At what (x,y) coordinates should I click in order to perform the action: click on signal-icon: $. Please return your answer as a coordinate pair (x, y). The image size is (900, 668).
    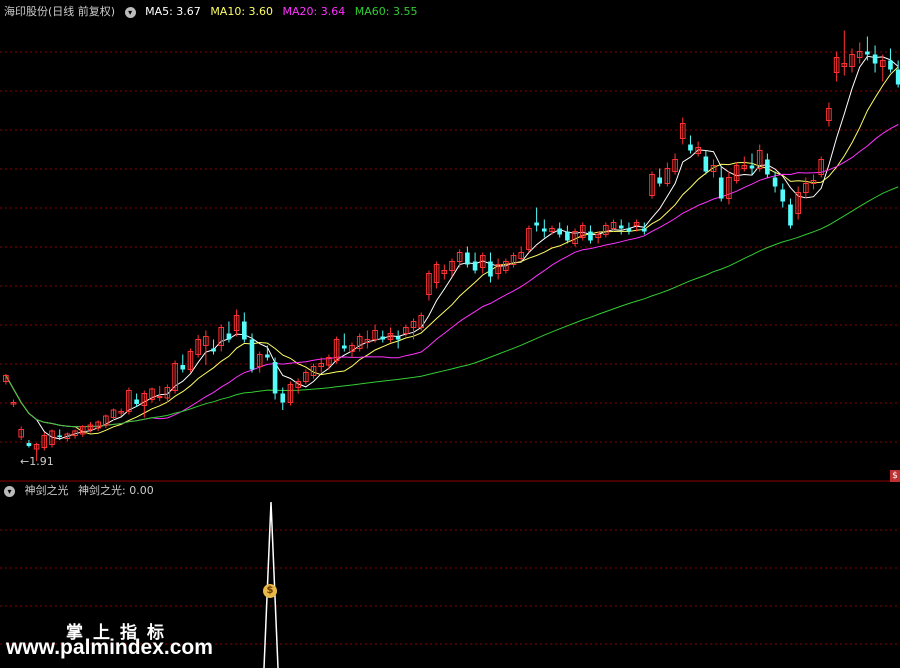
    Looking at the image, I should click on (895, 476).